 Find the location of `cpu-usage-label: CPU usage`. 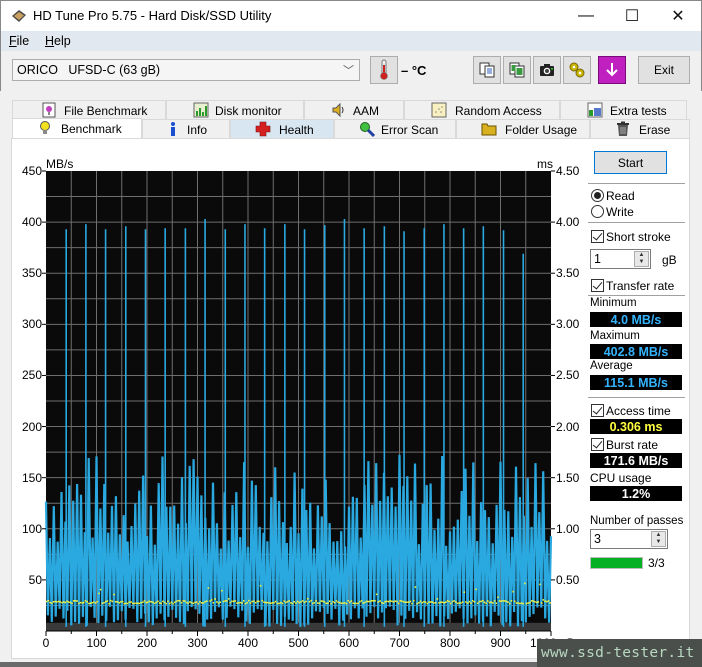

cpu-usage-label: CPU usage is located at coordinates (621, 478).